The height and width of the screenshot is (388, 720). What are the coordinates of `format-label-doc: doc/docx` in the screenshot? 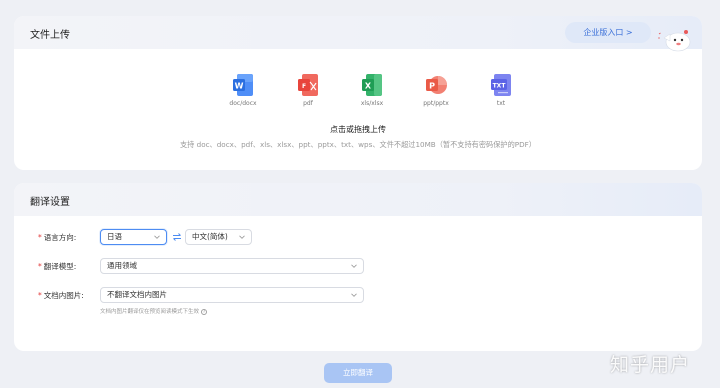 It's located at (243, 103).